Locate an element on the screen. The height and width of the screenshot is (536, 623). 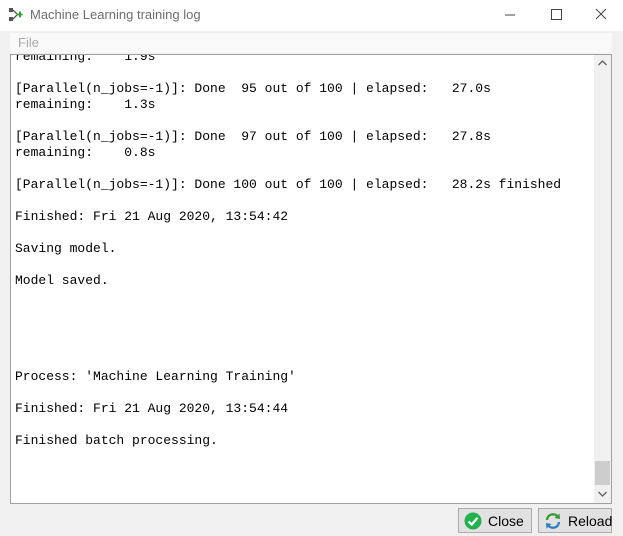
scroll-thumb is located at coordinates (602, 473).